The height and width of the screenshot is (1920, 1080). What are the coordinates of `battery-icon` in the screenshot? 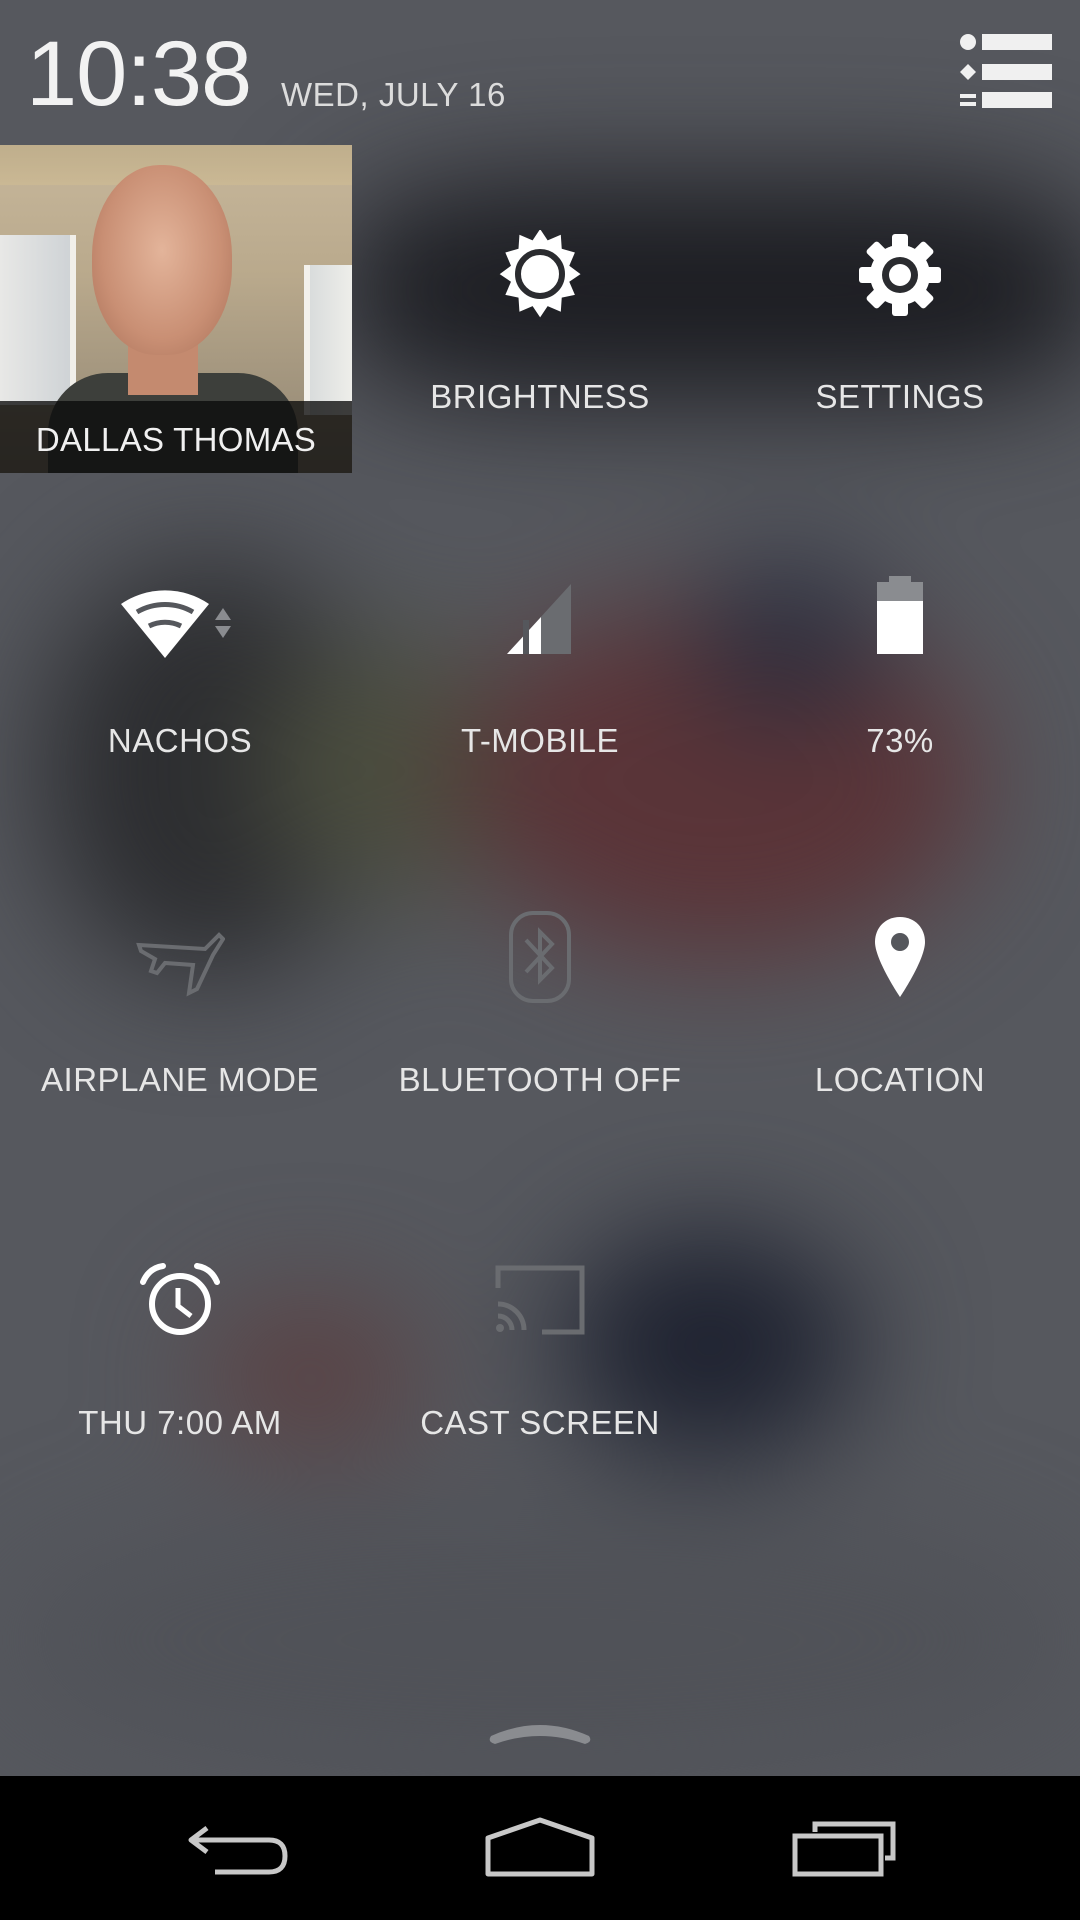 It's located at (900, 615).